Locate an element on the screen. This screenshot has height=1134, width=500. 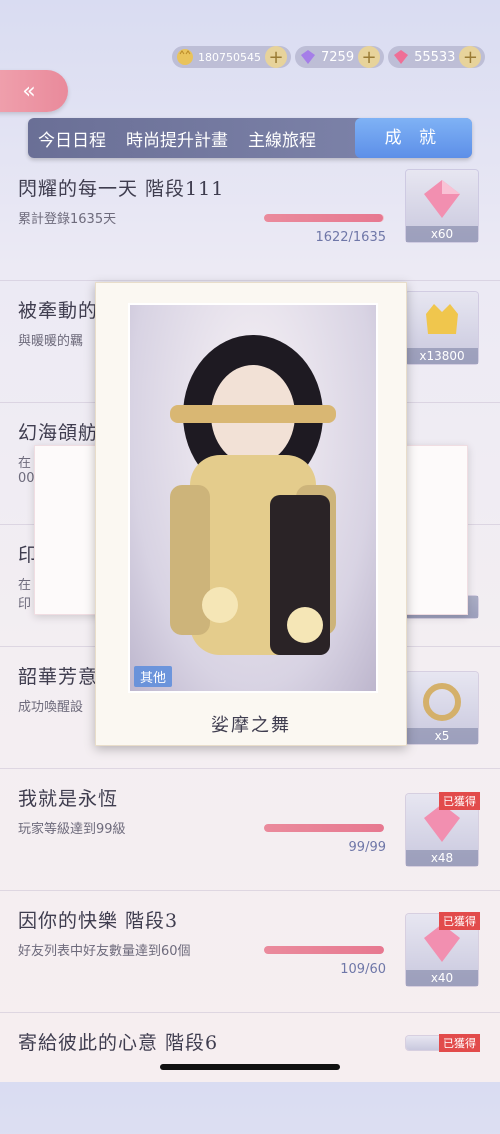
back-arrow-icon: « is located at coordinates (29, 91).